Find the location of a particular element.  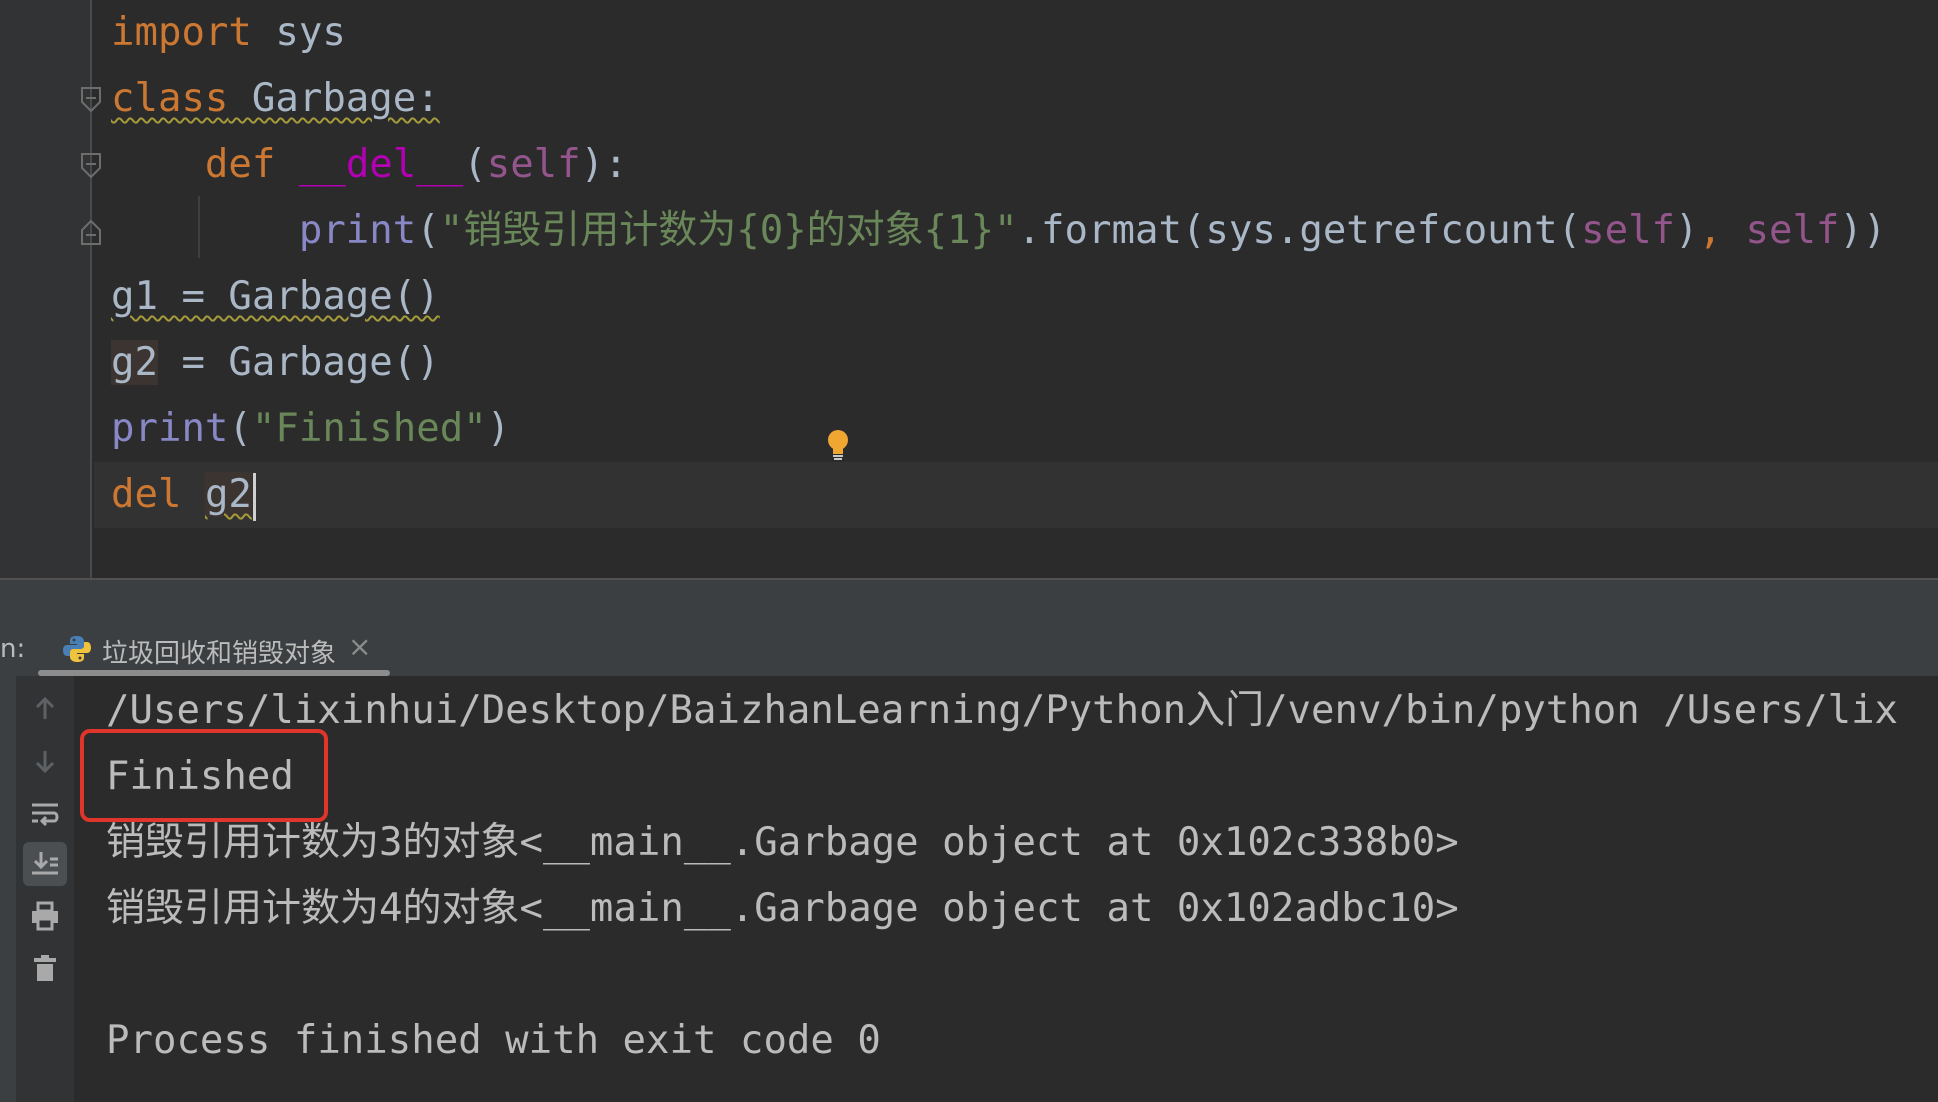

fold-def-icon is located at coordinates (91, 166).